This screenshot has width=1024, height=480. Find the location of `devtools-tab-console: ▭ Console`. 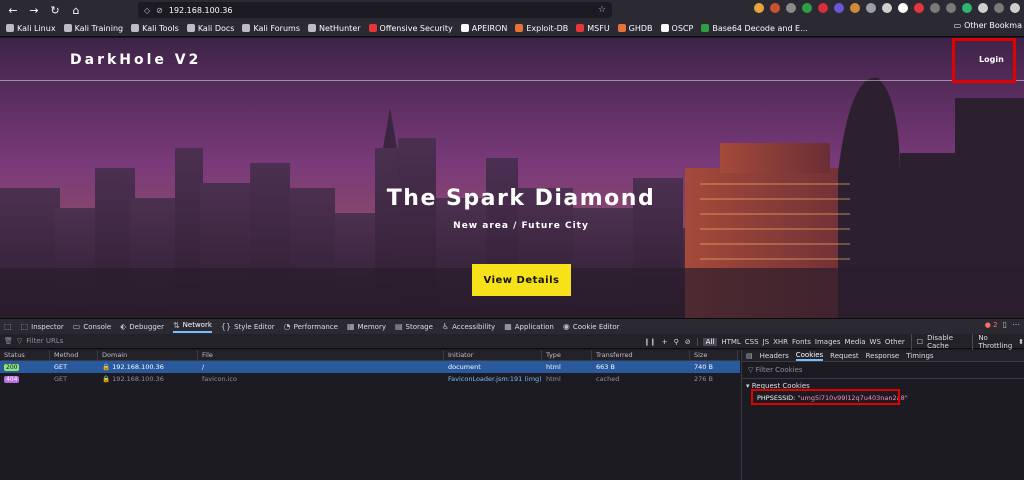

devtools-tab-console: ▭ Console is located at coordinates (92, 326).